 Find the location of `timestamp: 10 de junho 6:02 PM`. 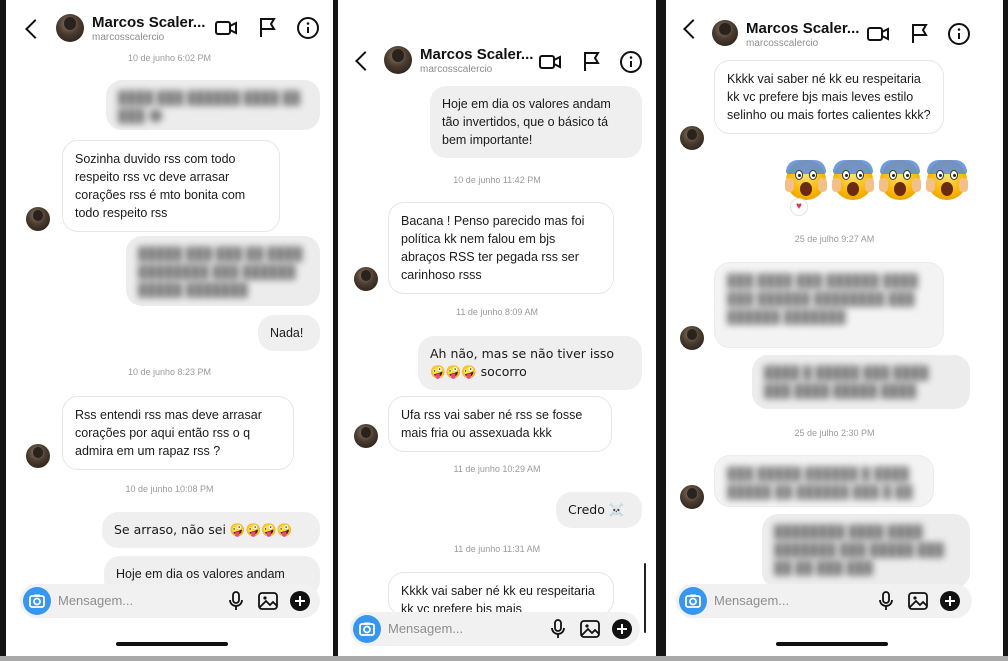

timestamp: 10 de junho 6:02 PM is located at coordinates (169, 58).